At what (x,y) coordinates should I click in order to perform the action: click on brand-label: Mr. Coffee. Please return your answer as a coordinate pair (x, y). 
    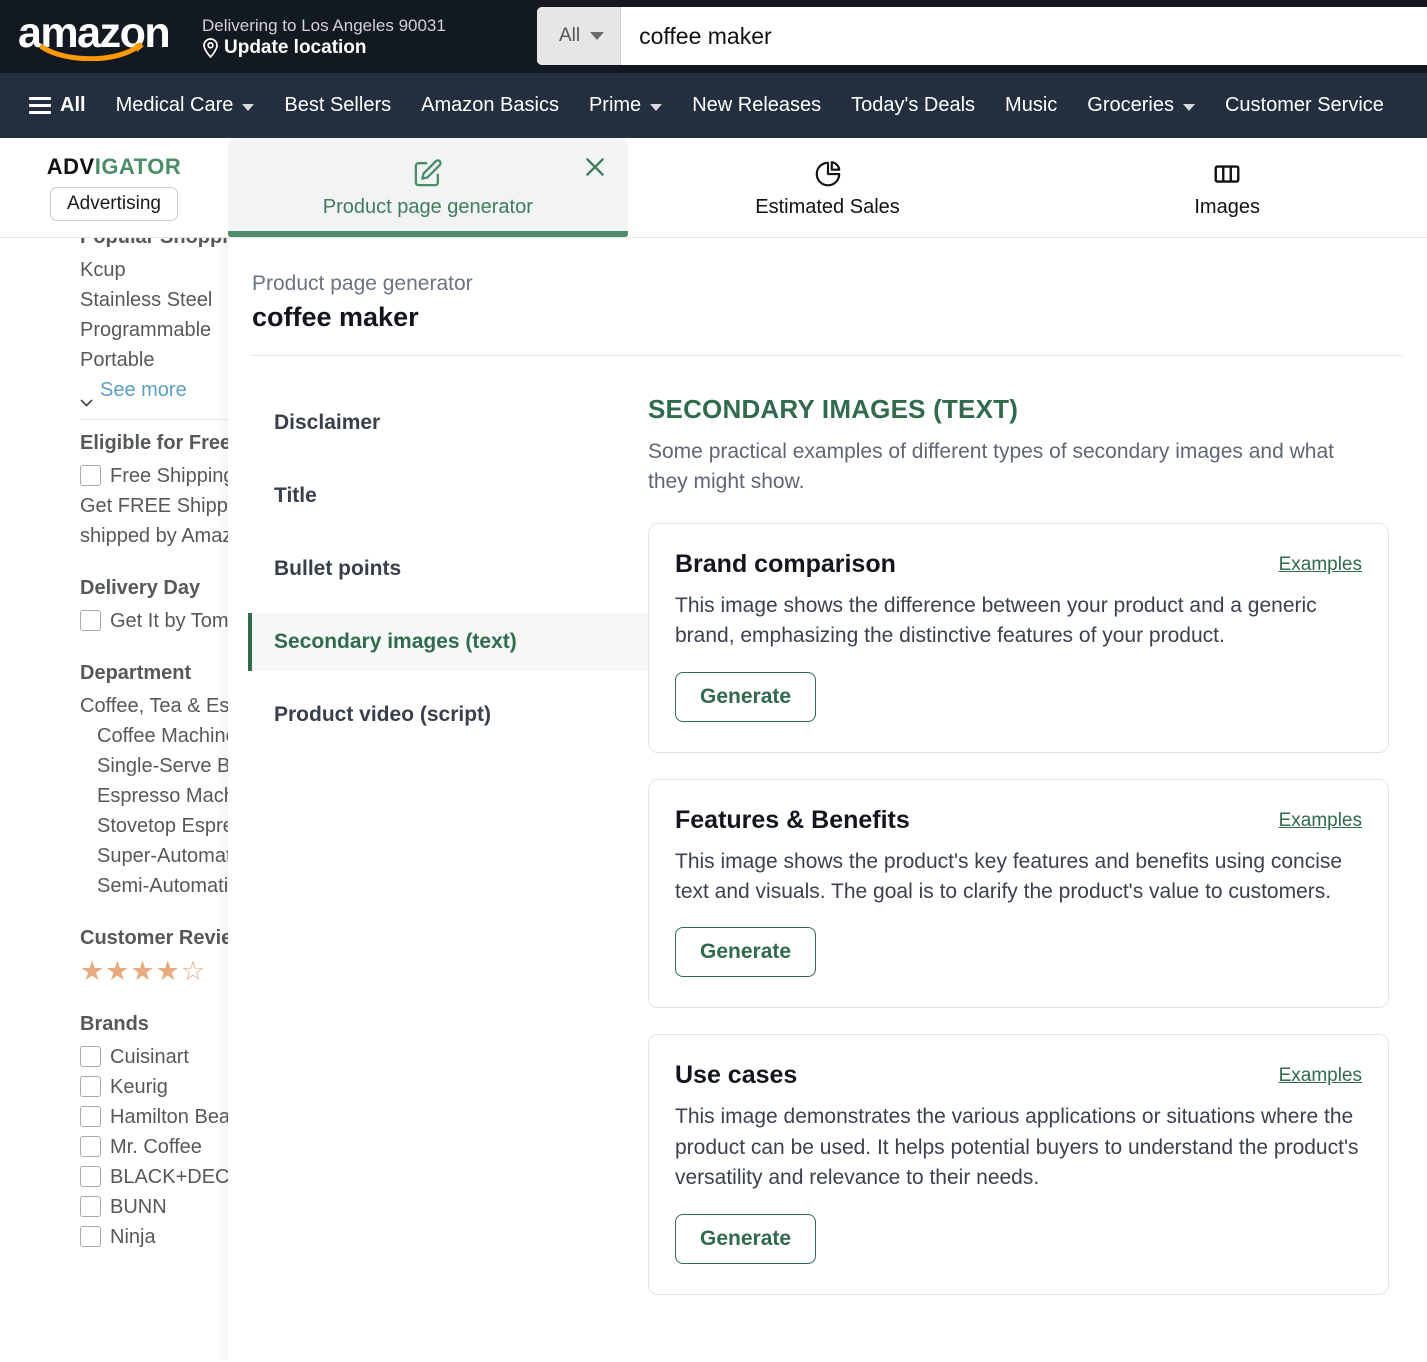
    Looking at the image, I should click on (156, 1147).